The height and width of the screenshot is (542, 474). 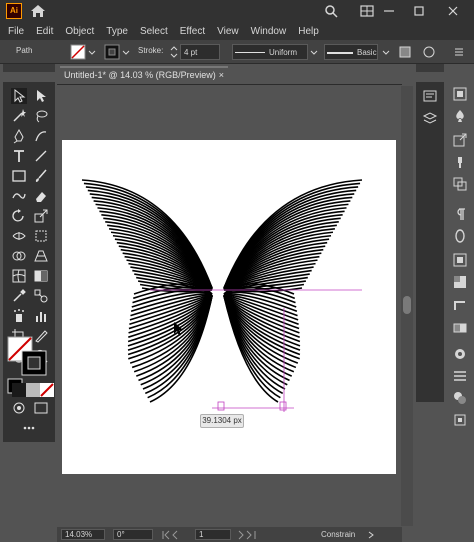 I want to click on symbols-panel-icon, so click(x=460, y=116).